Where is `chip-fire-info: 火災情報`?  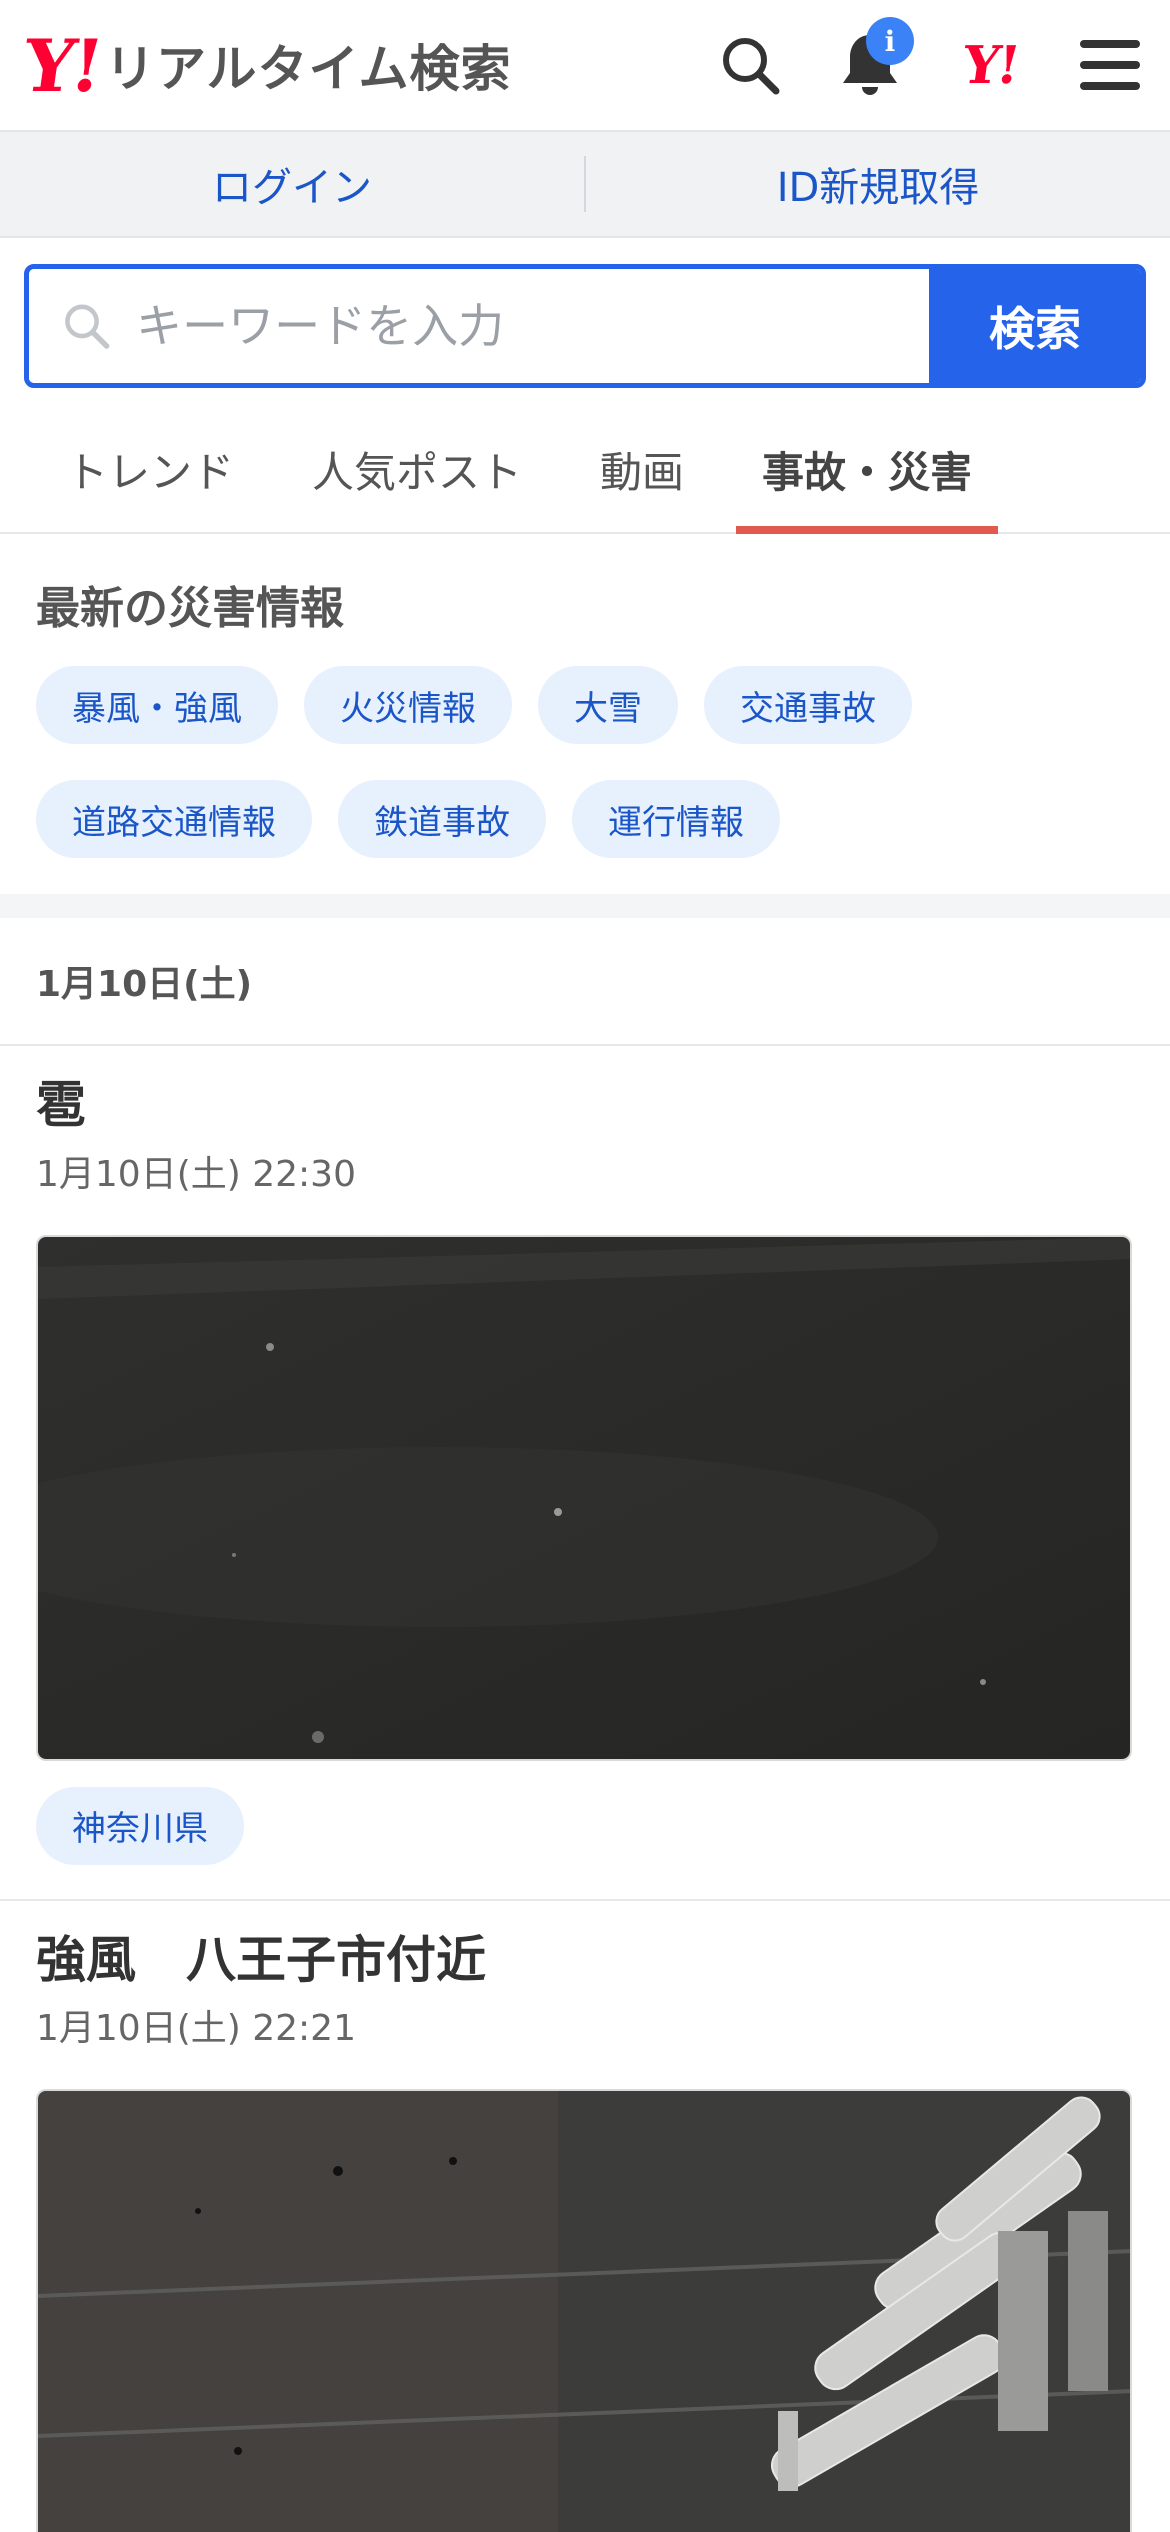
chip-fire-info: 火災情報 is located at coordinates (408, 705).